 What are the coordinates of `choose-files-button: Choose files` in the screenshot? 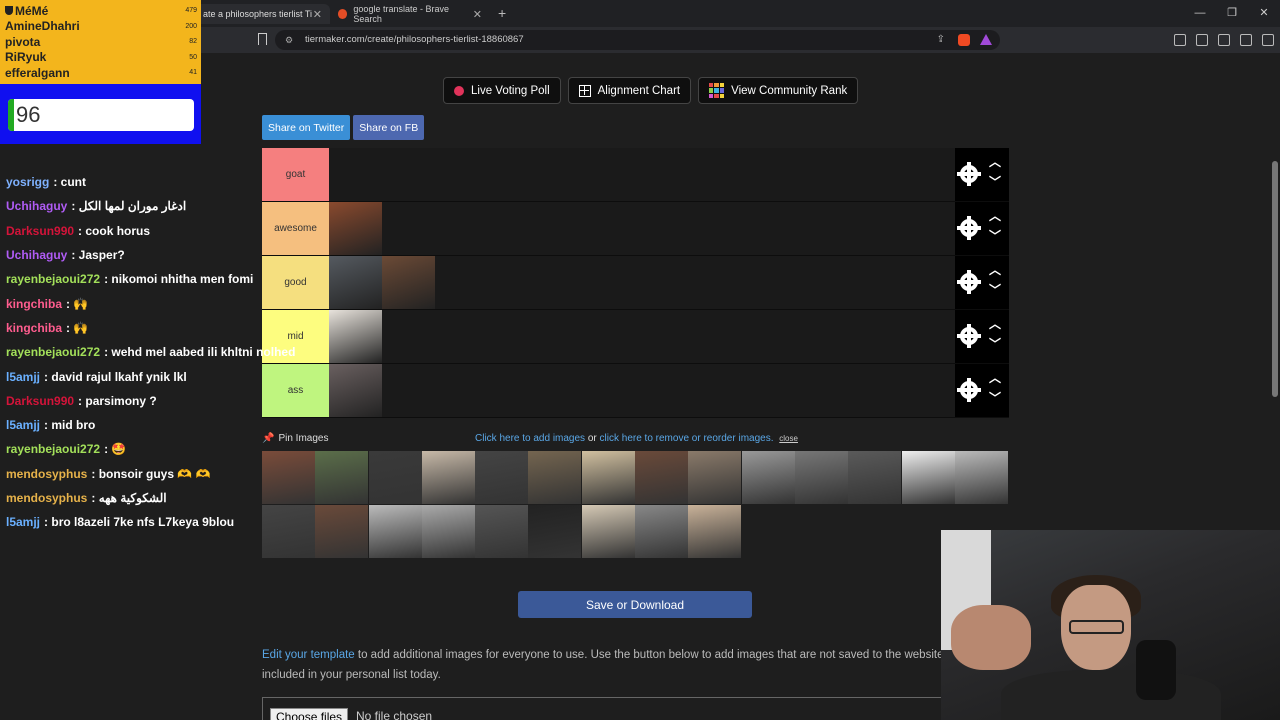 It's located at (309, 714).